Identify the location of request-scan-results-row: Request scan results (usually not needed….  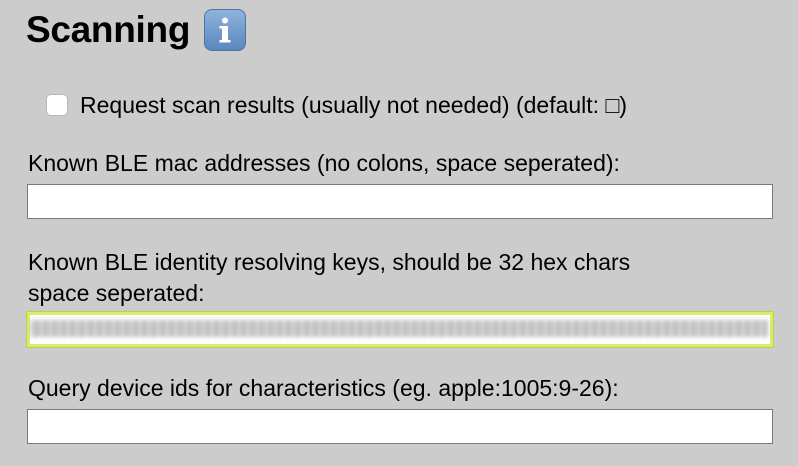
(336, 105).